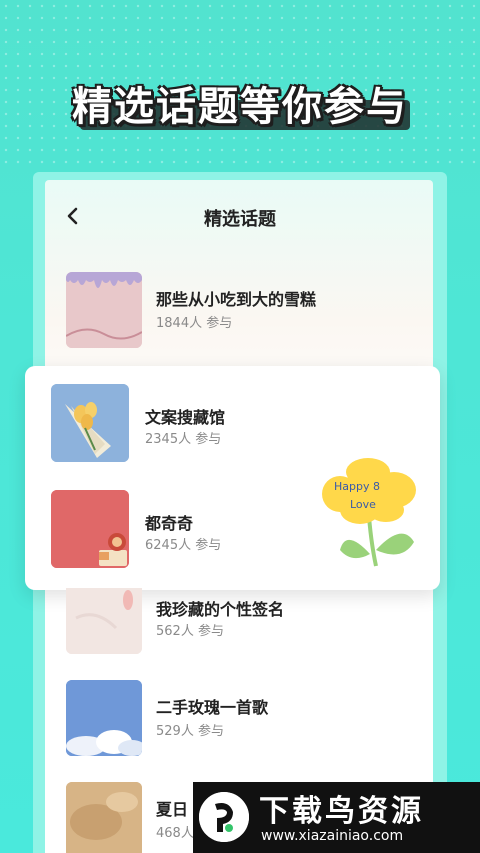 This screenshot has width=480, height=853. Describe the element at coordinates (231, 423) in the screenshot. I see `topic-item: 文案搜藏馆 2345人 参与` at that location.